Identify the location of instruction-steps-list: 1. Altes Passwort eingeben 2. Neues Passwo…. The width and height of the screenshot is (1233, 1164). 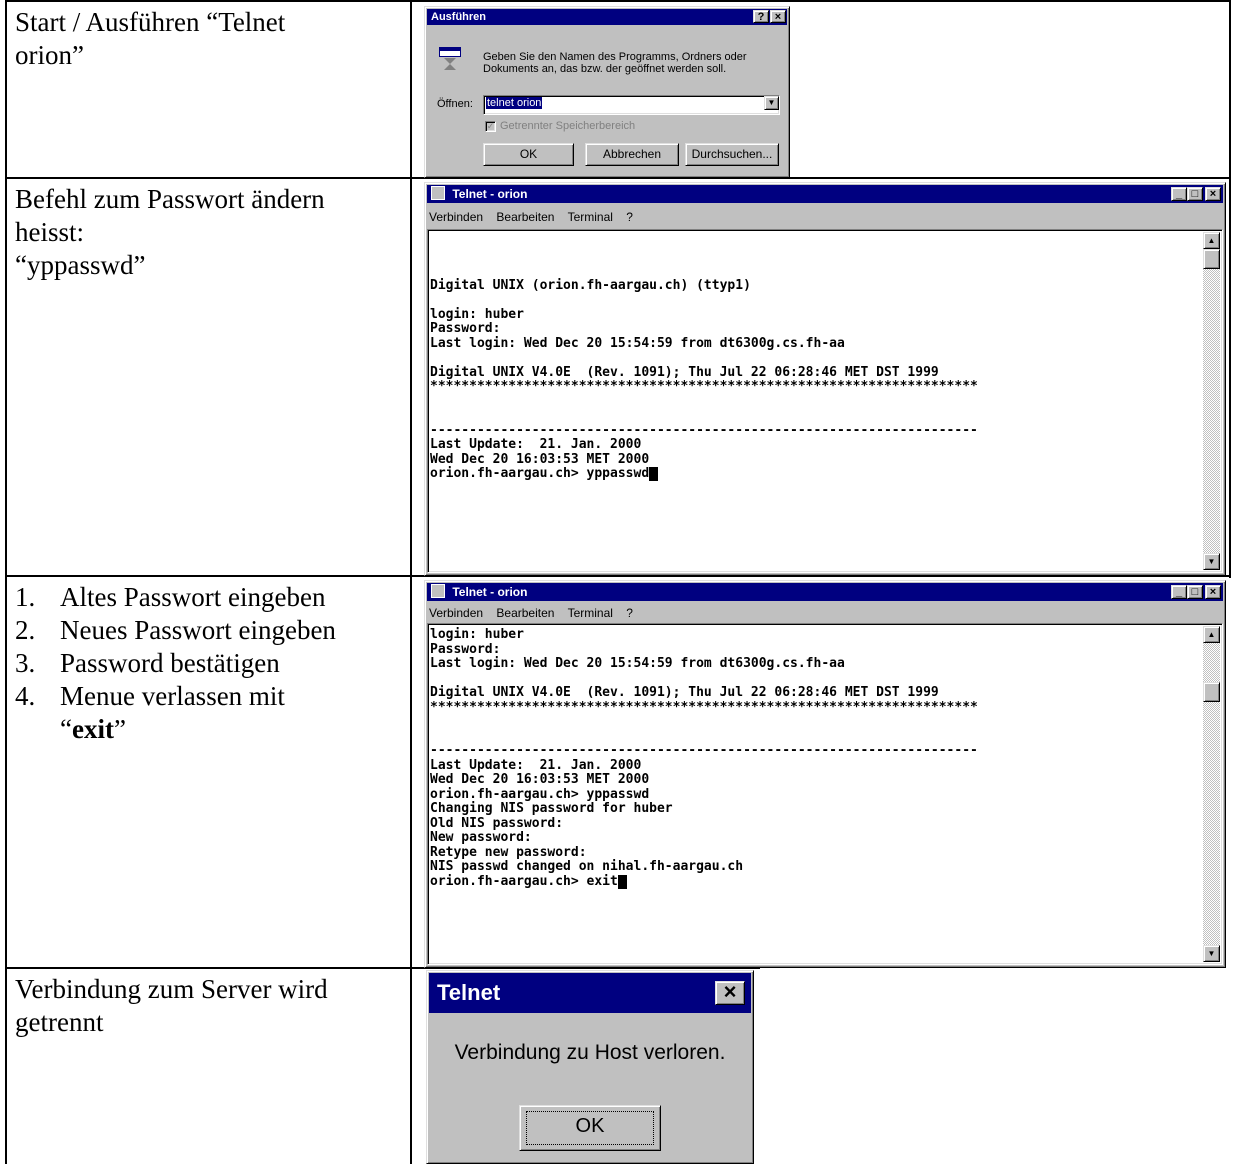
(175, 663).